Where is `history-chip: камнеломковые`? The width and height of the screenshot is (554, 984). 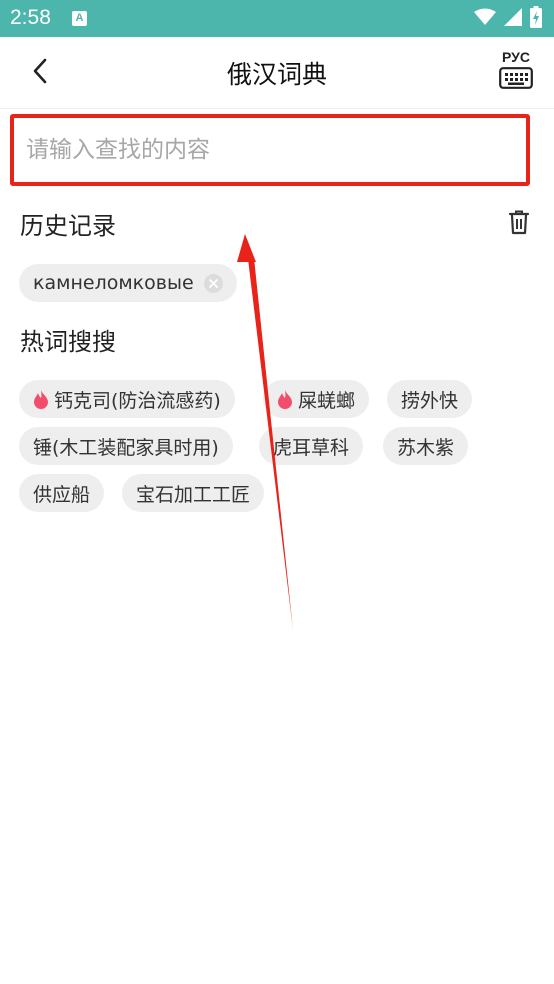
history-chip: камнеломковые is located at coordinates (128, 283).